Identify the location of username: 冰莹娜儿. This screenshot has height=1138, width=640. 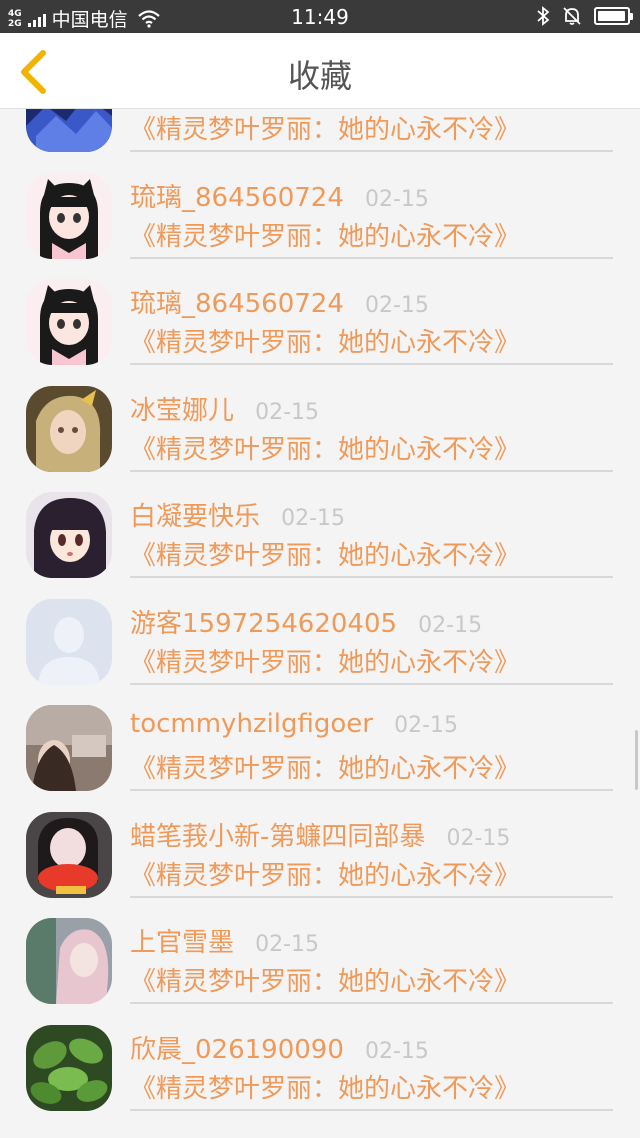
(182, 411).